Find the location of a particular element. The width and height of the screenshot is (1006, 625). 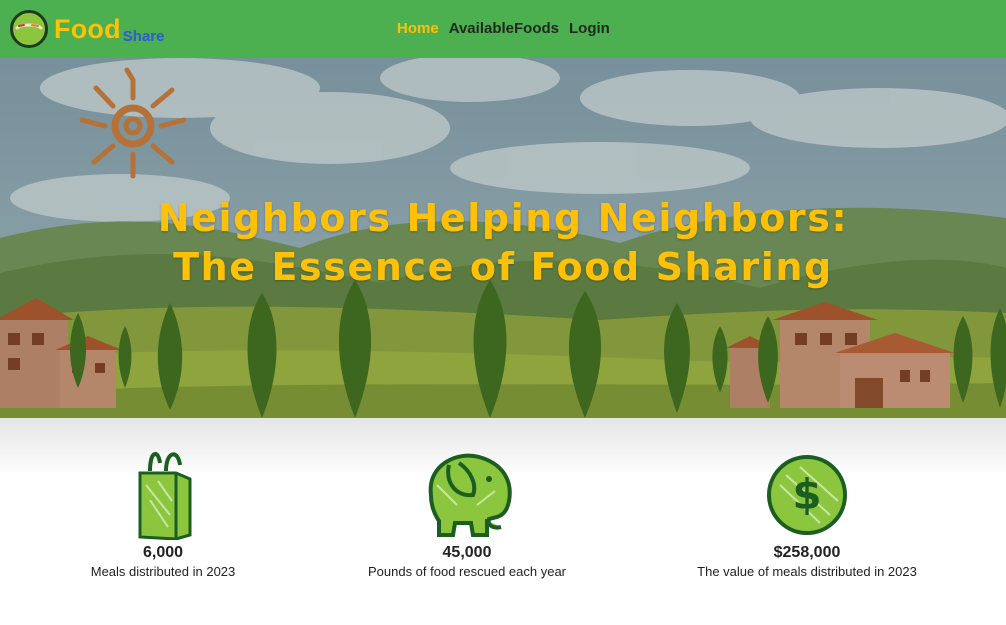

nav-home-link: Home is located at coordinates (418, 29).